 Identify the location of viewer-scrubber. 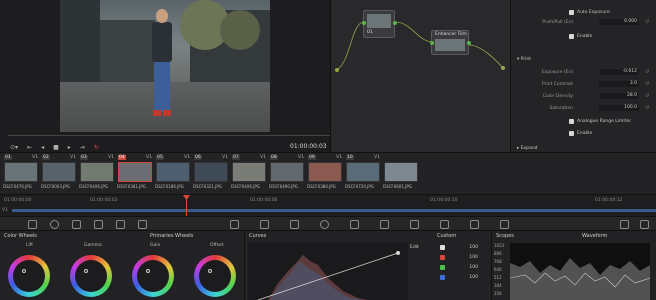
(169, 135).